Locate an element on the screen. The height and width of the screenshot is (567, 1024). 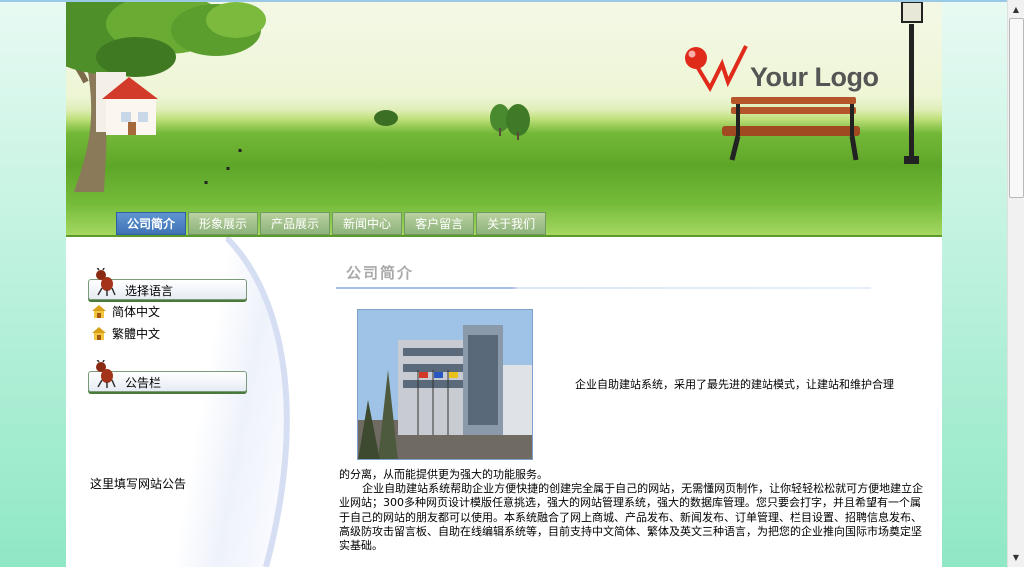
lang-simplified: 简体中文 is located at coordinates (126, 311).